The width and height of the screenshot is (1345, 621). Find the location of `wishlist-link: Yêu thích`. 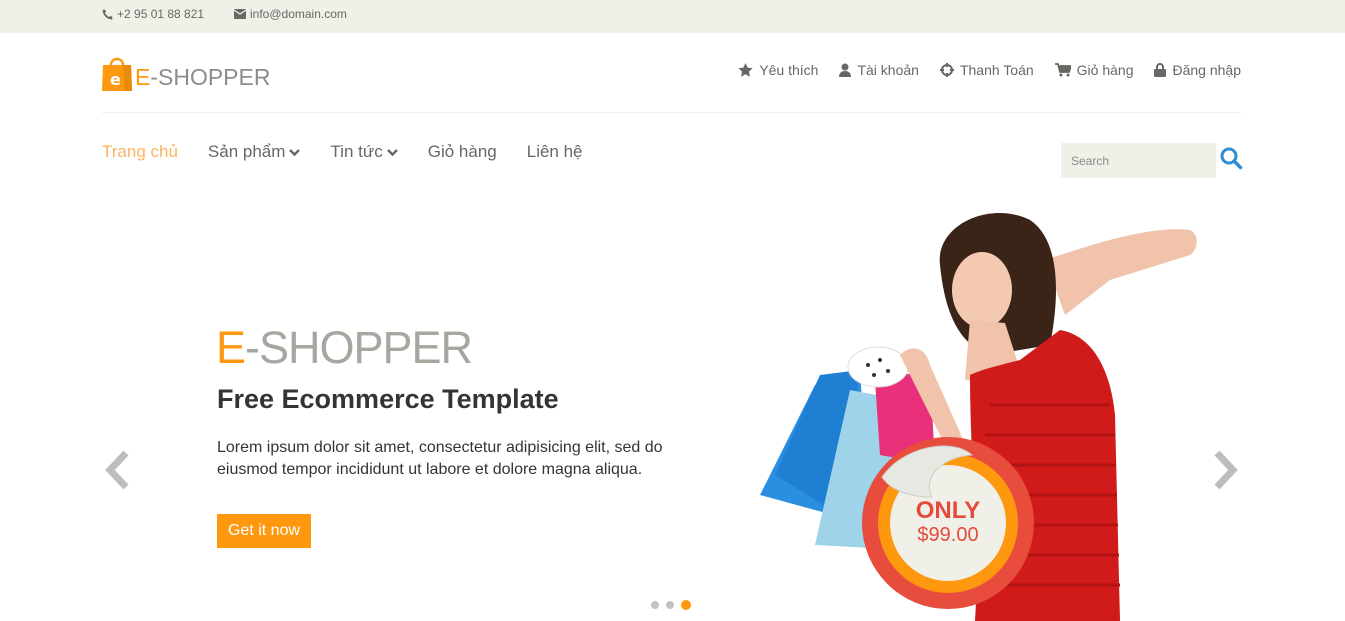

wishlist-link: Yêu thích is located at coordinates (778, 70).